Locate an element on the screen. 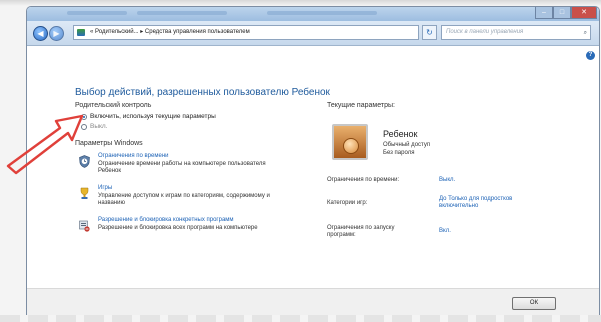 Image resolution: width=601 pixels, height=322 pixels. control-panel-icon is located at coordinates (81, 32).